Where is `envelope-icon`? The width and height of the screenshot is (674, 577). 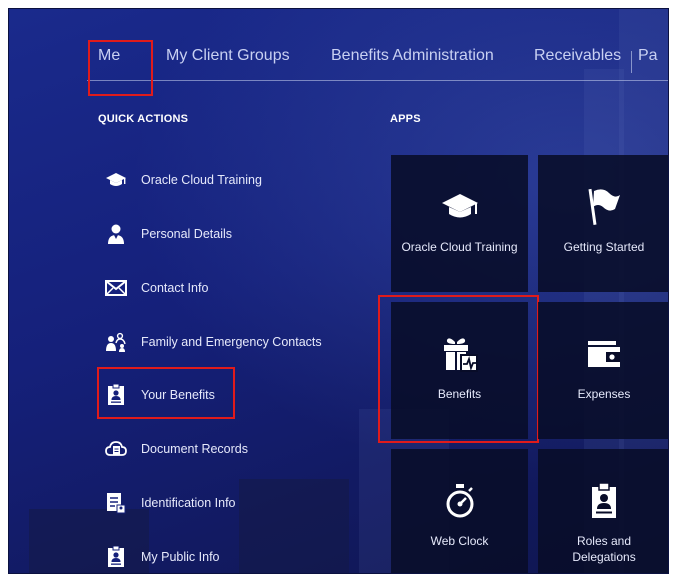
envelope-icon is located at coordinates (116, 288).